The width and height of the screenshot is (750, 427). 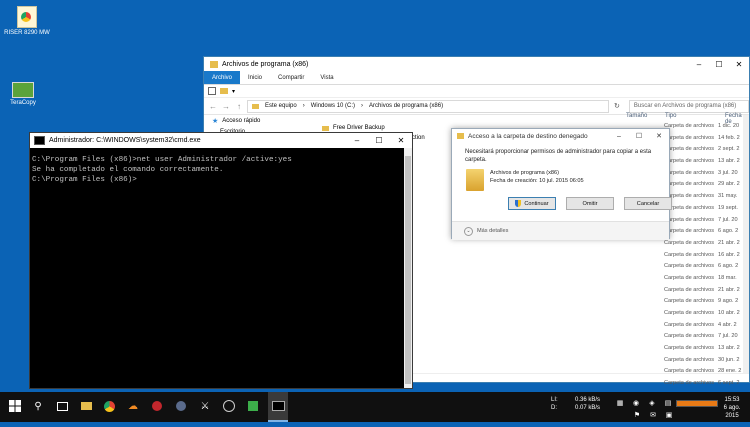 I want to click on scrollbar-thumb, so click(x=408, y=270).